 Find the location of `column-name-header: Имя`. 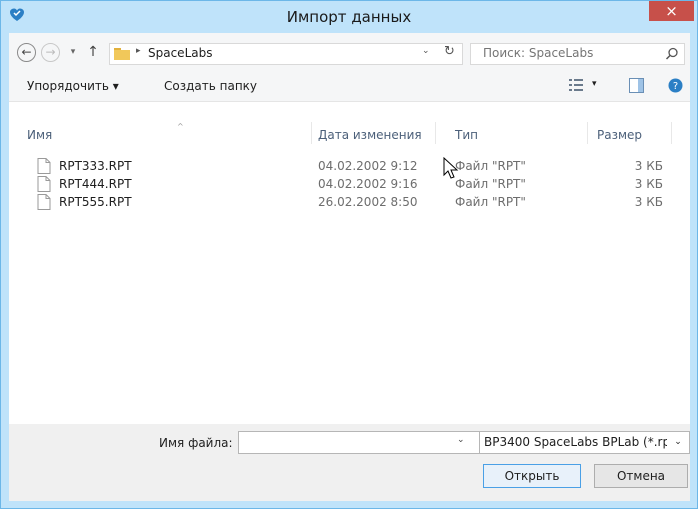

column-name-header: Имя is located at coordinates (39, 135).